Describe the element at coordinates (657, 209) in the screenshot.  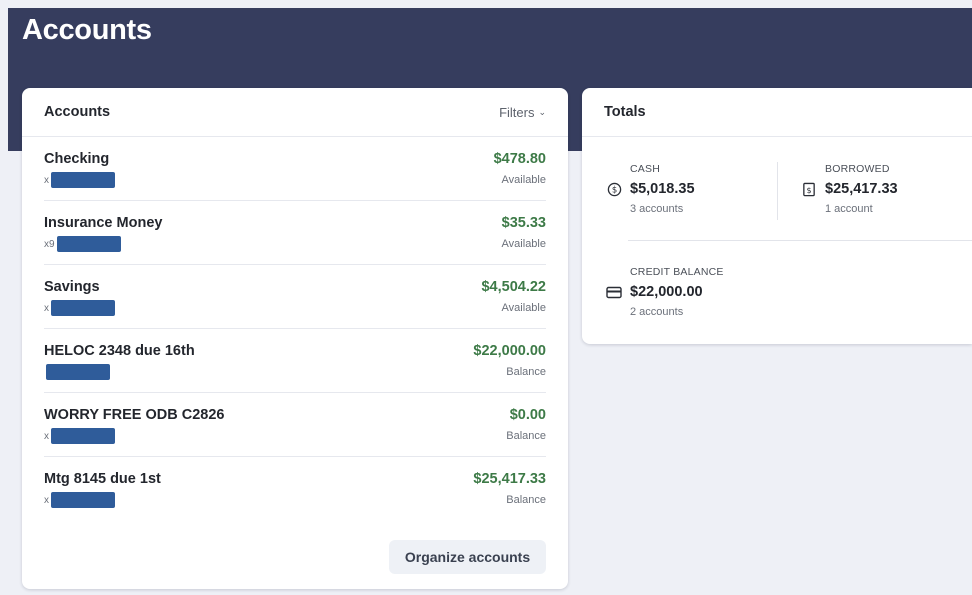
I see `total-cash-count: 3 accounts` at that location.